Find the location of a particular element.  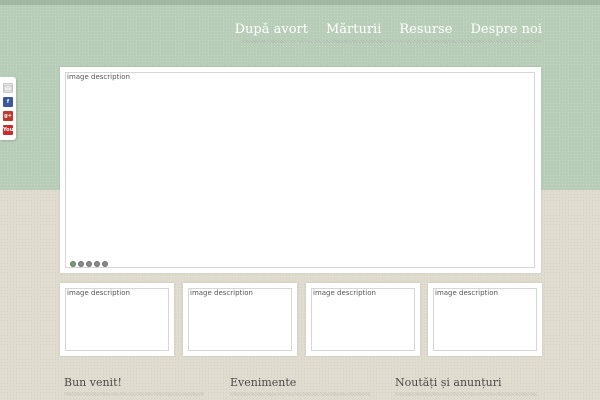

thumbnail-4: image description is located at coordinates (485, 319).